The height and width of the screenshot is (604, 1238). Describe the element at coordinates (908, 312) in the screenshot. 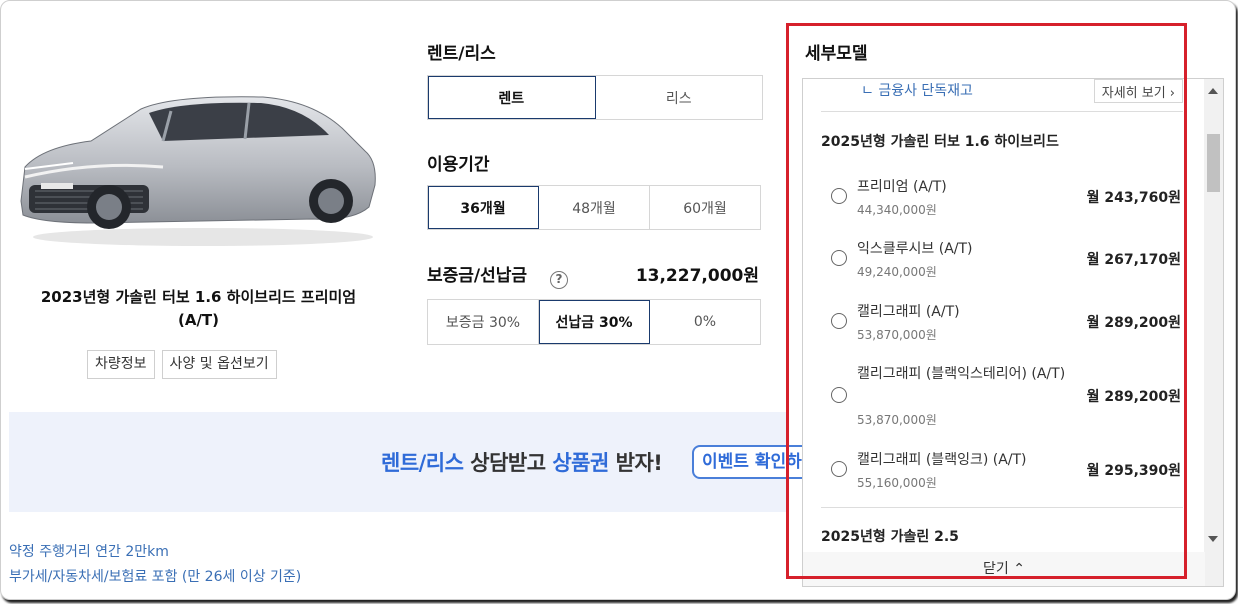

I see `item-name: 캘리그래피 (A/T)` at that location.